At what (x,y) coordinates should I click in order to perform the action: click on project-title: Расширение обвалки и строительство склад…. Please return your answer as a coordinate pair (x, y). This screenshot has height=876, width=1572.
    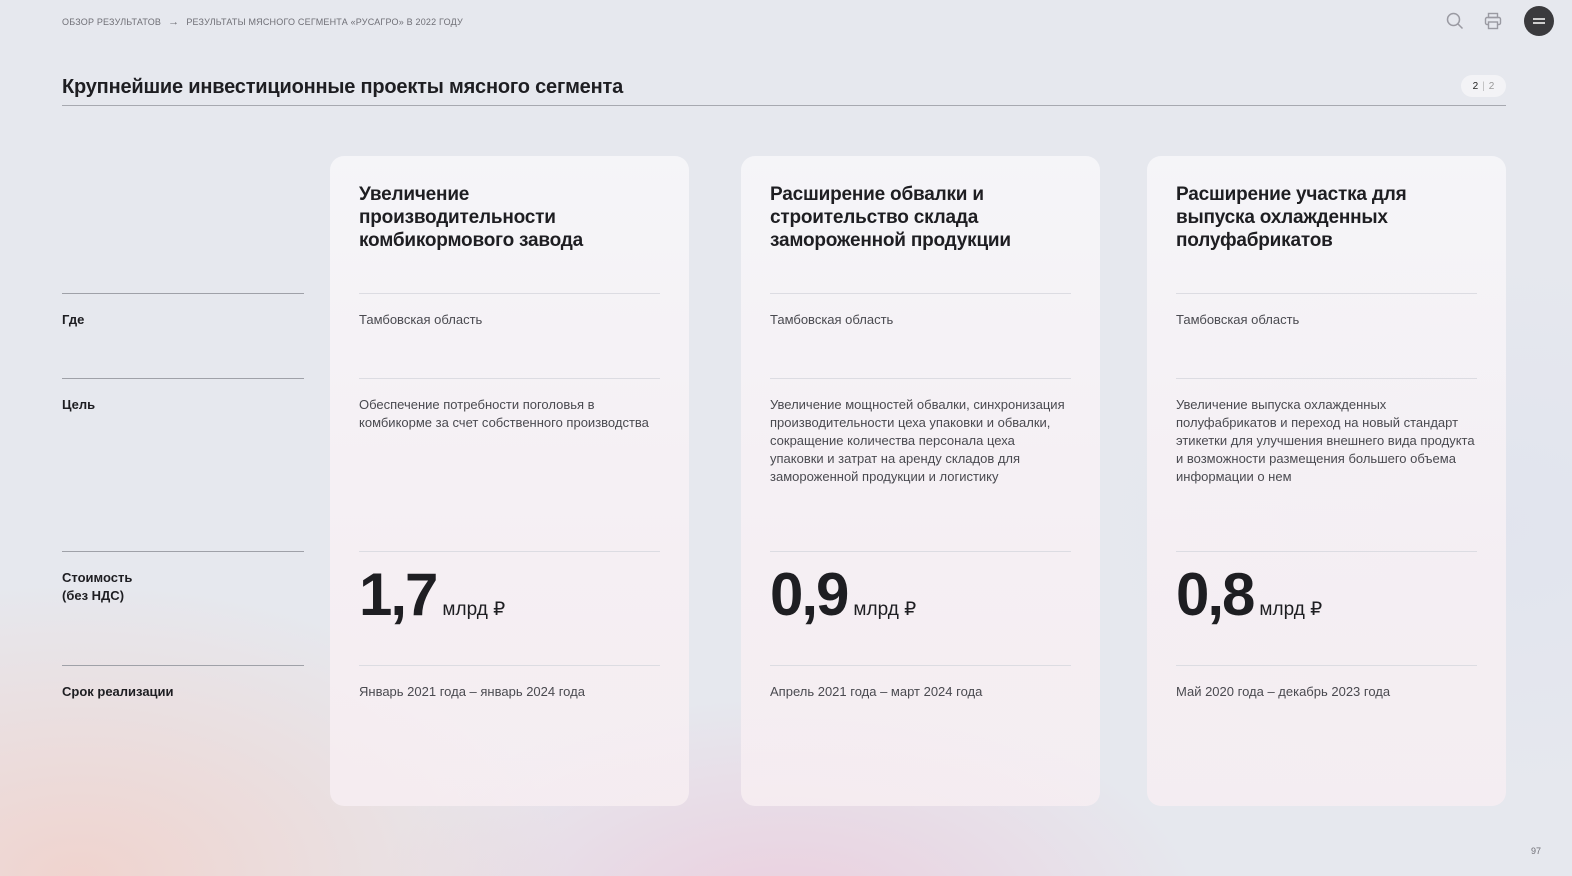
    Looking at the image, I should click on (890, 217).